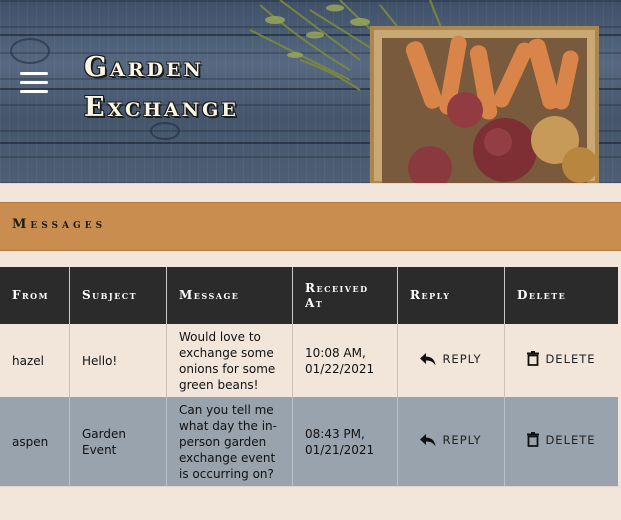  I want to click on column-header-from: From, so click(35, 295).